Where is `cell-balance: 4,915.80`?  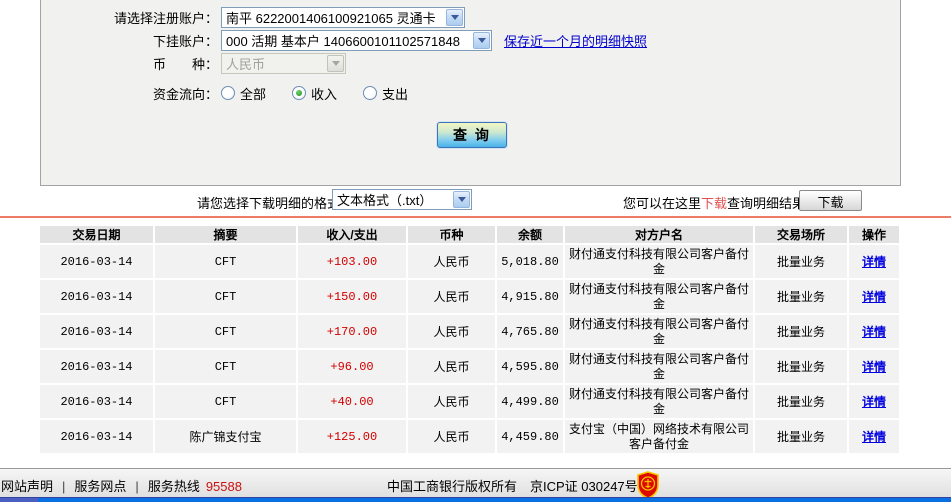
cell-balance: 4,915.80 is located at coordinates (530, 296).